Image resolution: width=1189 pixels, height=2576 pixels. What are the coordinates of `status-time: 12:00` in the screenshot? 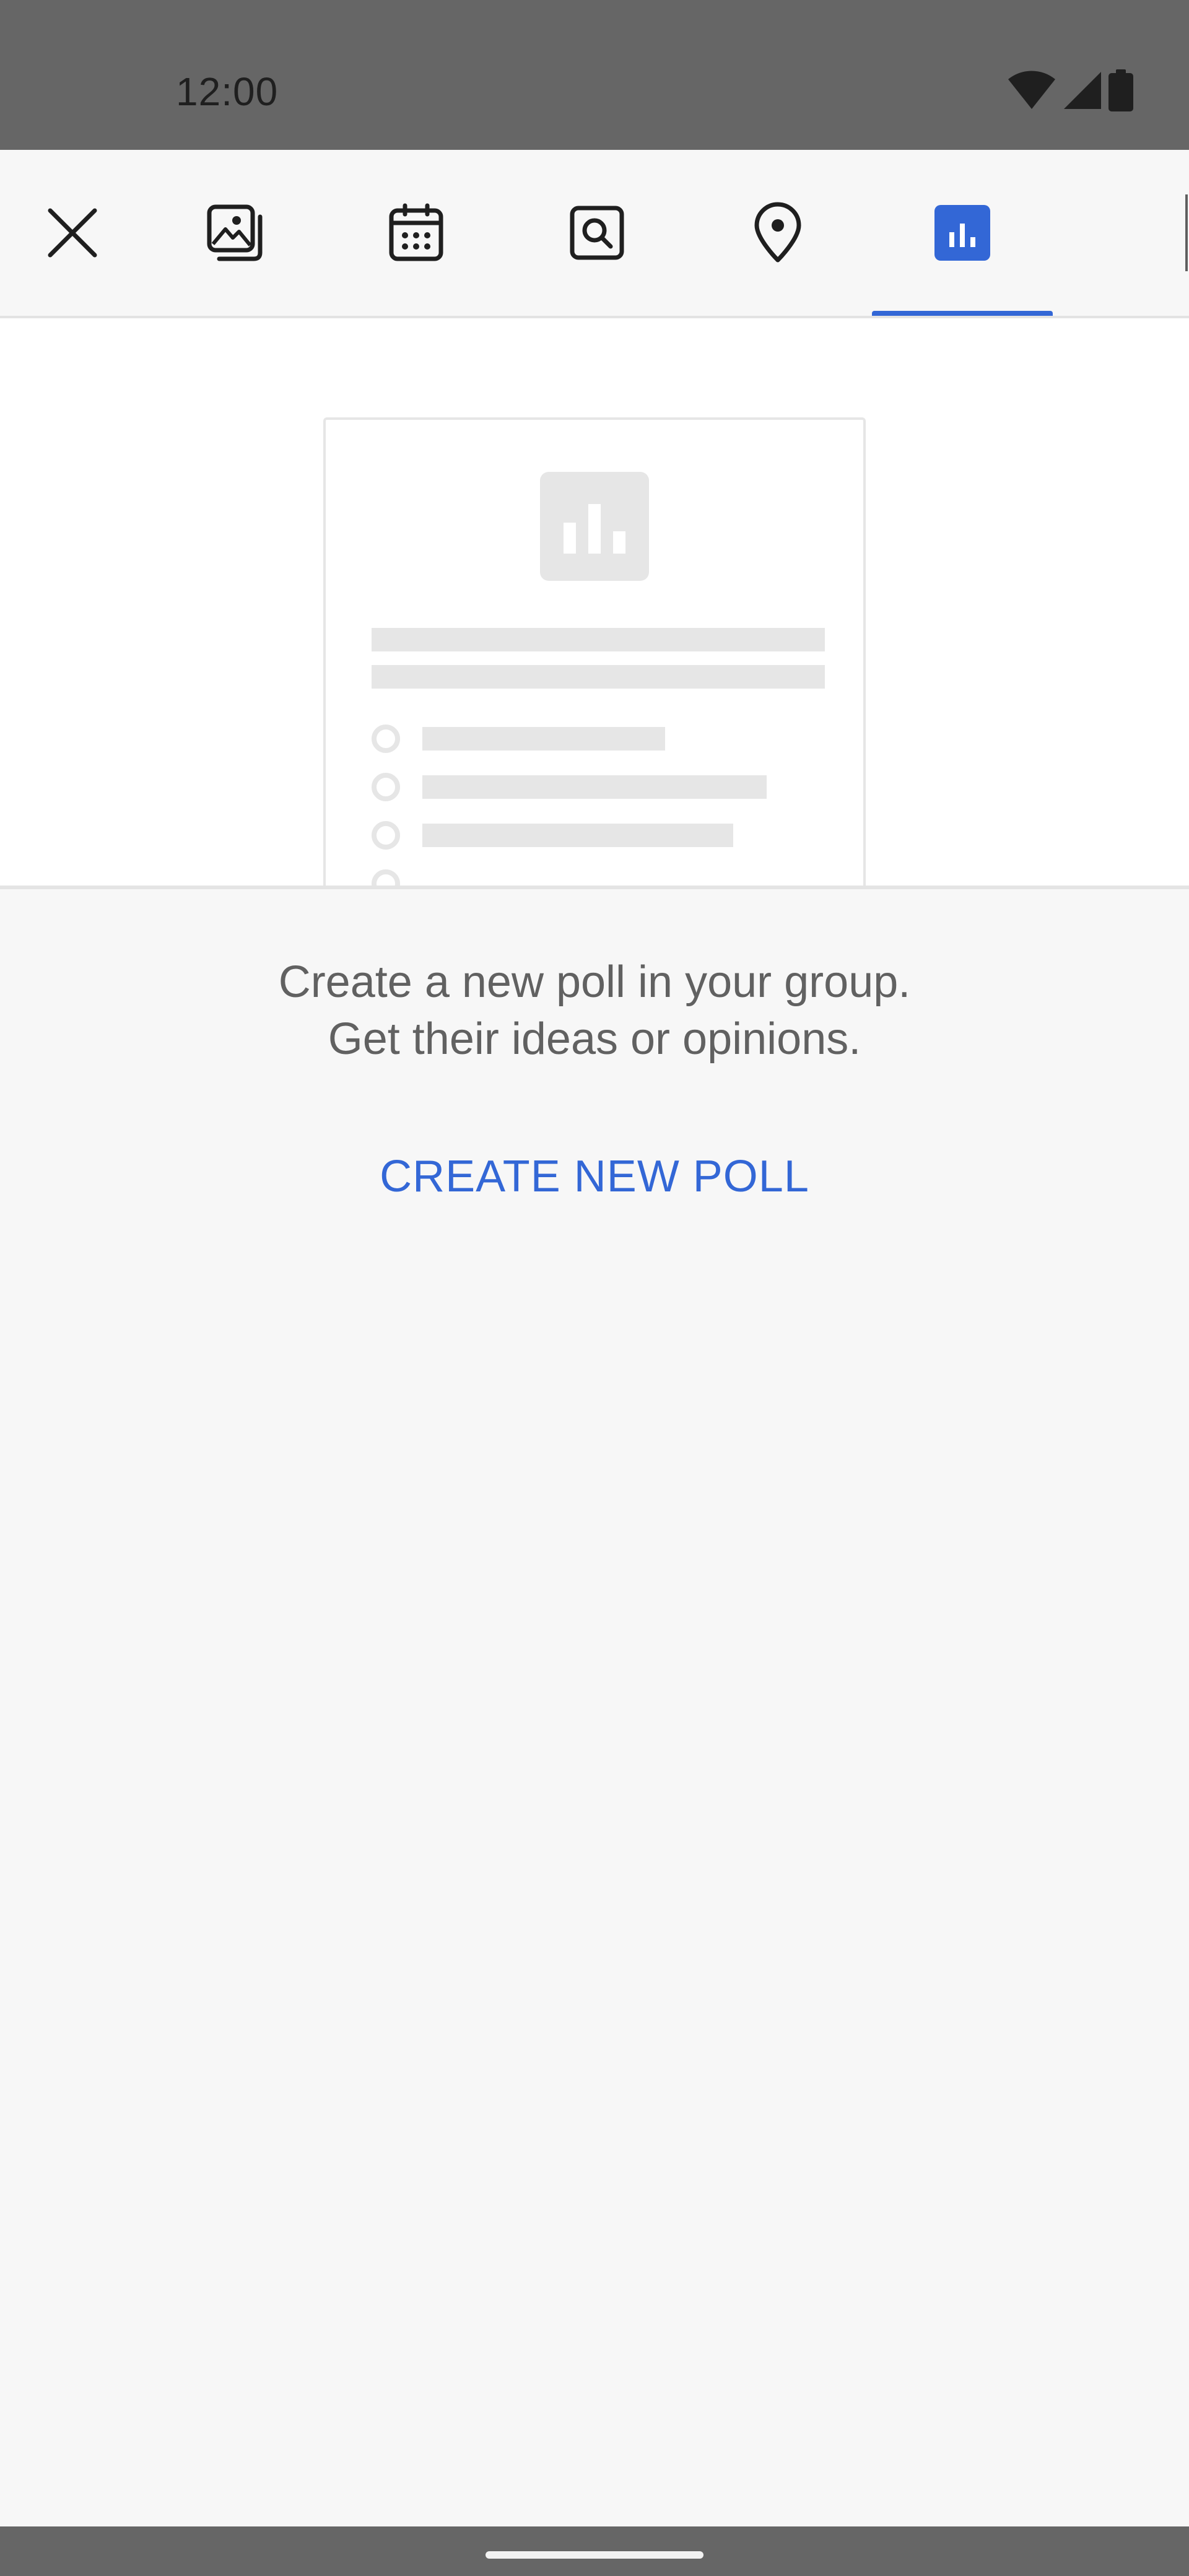 It's located at (227, 91).